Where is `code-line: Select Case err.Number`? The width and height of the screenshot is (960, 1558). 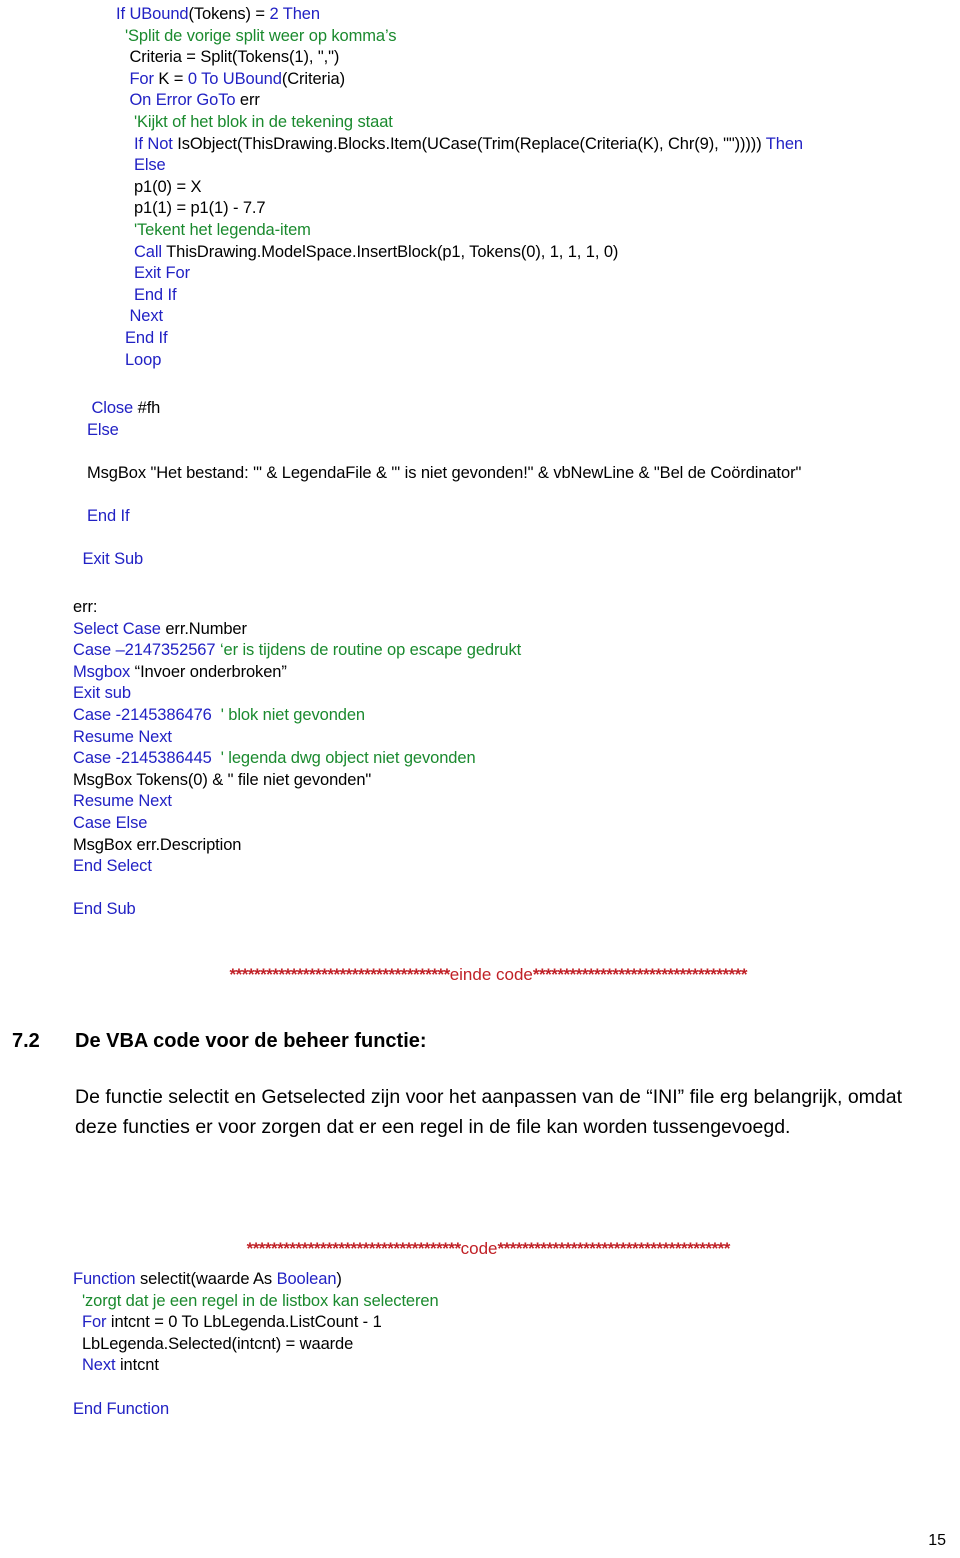
code-line: Select Case err.Number is located at coordinates (160, 628).